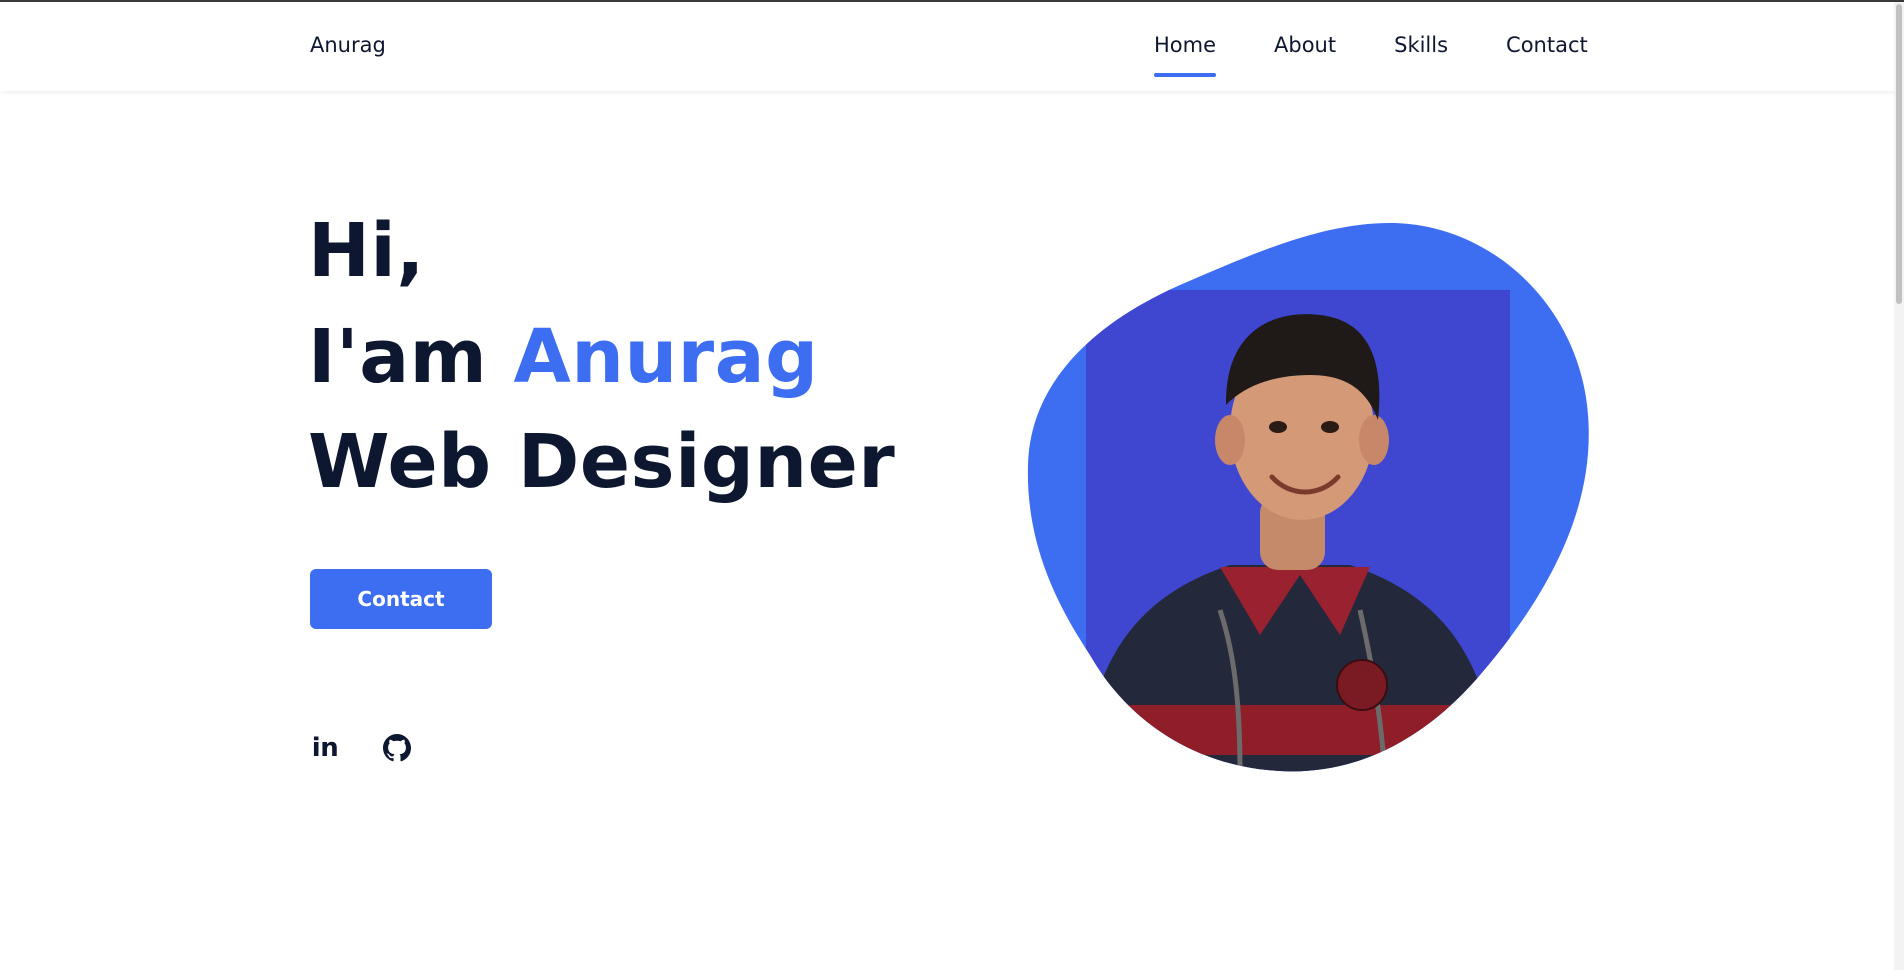  I want to click on hero-intro: I'am Anurag, so click(563, 357).